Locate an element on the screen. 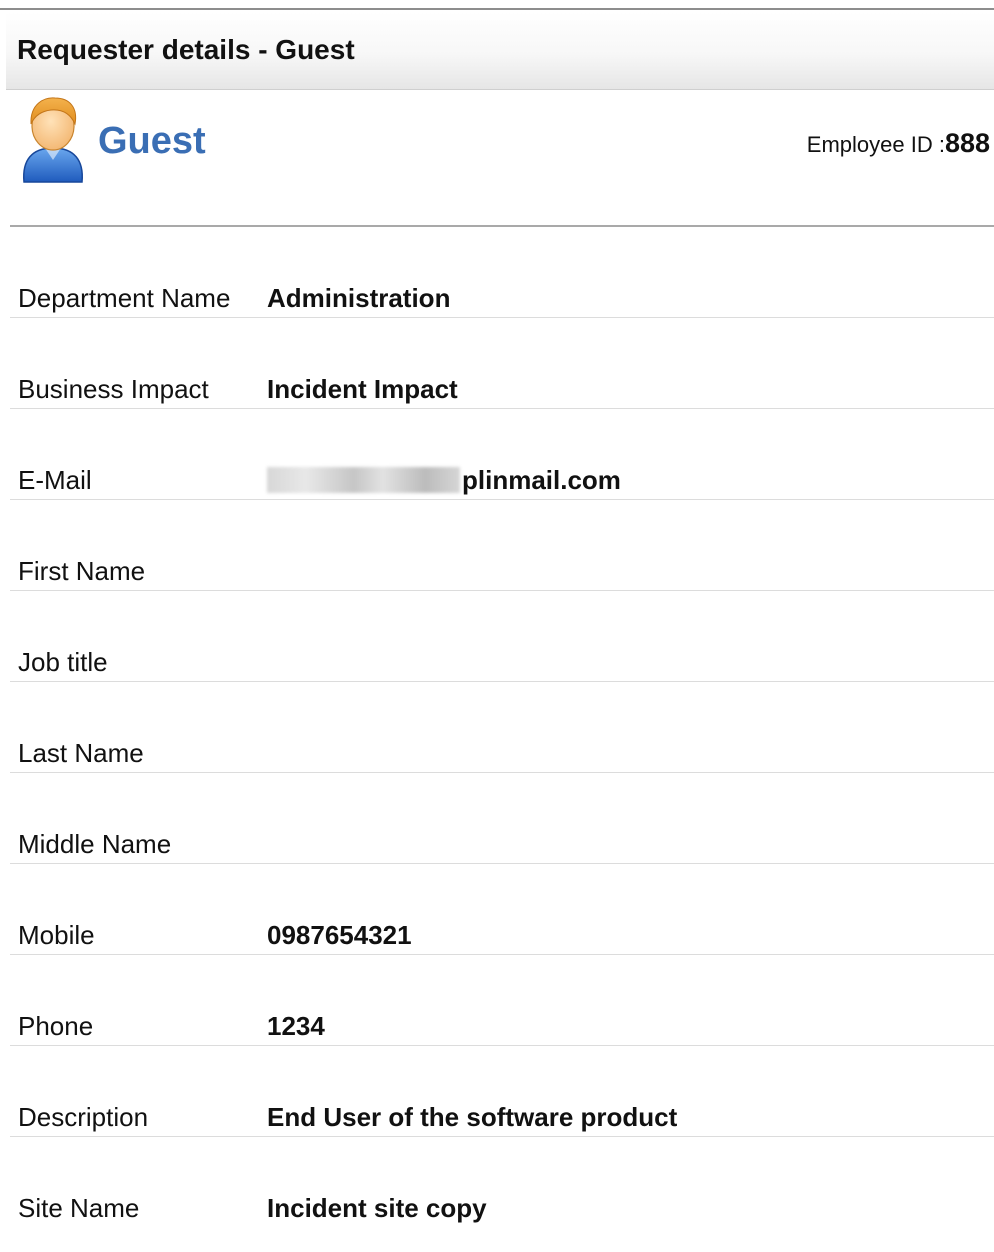 This screenshot has height=1252, width=994. field-email: E-Mail plinmail.com is located at coordinates (502, 454).